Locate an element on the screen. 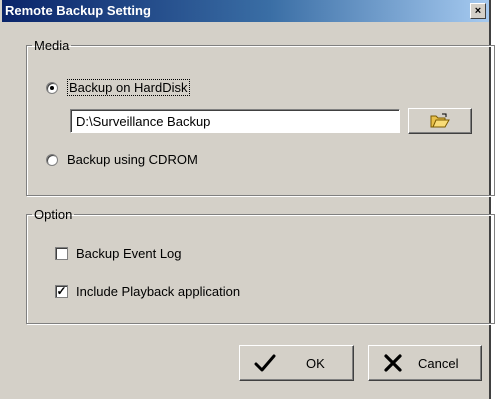 Image resolution: width=495 pixels, height=399 pixels. cancel-button: Cancel is located at coordinates (425, 363).